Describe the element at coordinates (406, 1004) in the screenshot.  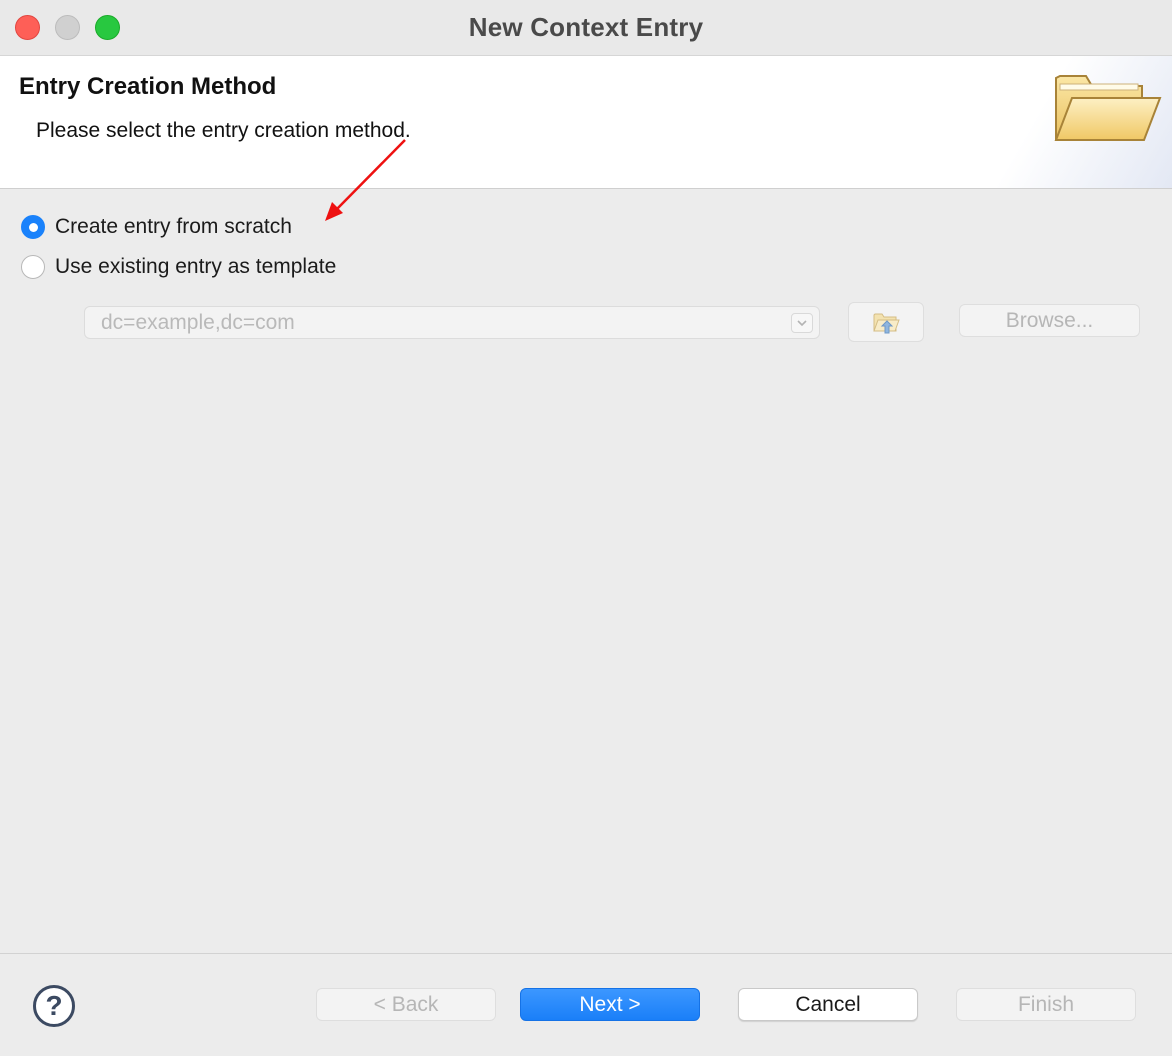
I see `back-button: < Back` at that location.